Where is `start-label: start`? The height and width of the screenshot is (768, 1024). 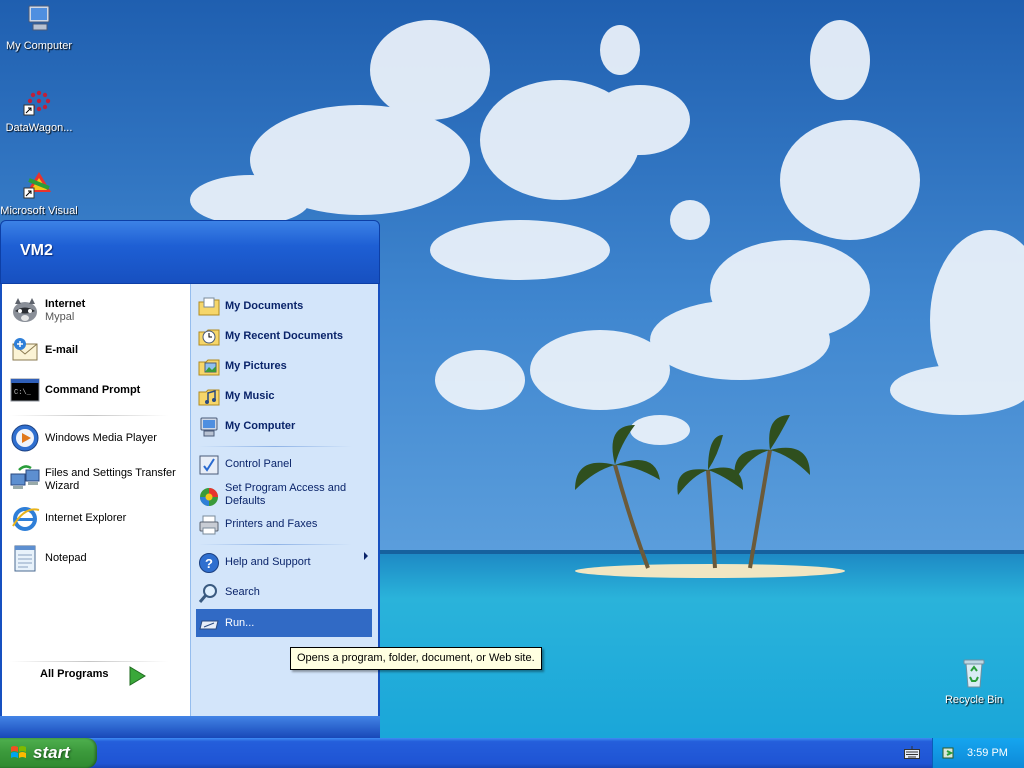
start-label: start is located at coordinates (51, 752).